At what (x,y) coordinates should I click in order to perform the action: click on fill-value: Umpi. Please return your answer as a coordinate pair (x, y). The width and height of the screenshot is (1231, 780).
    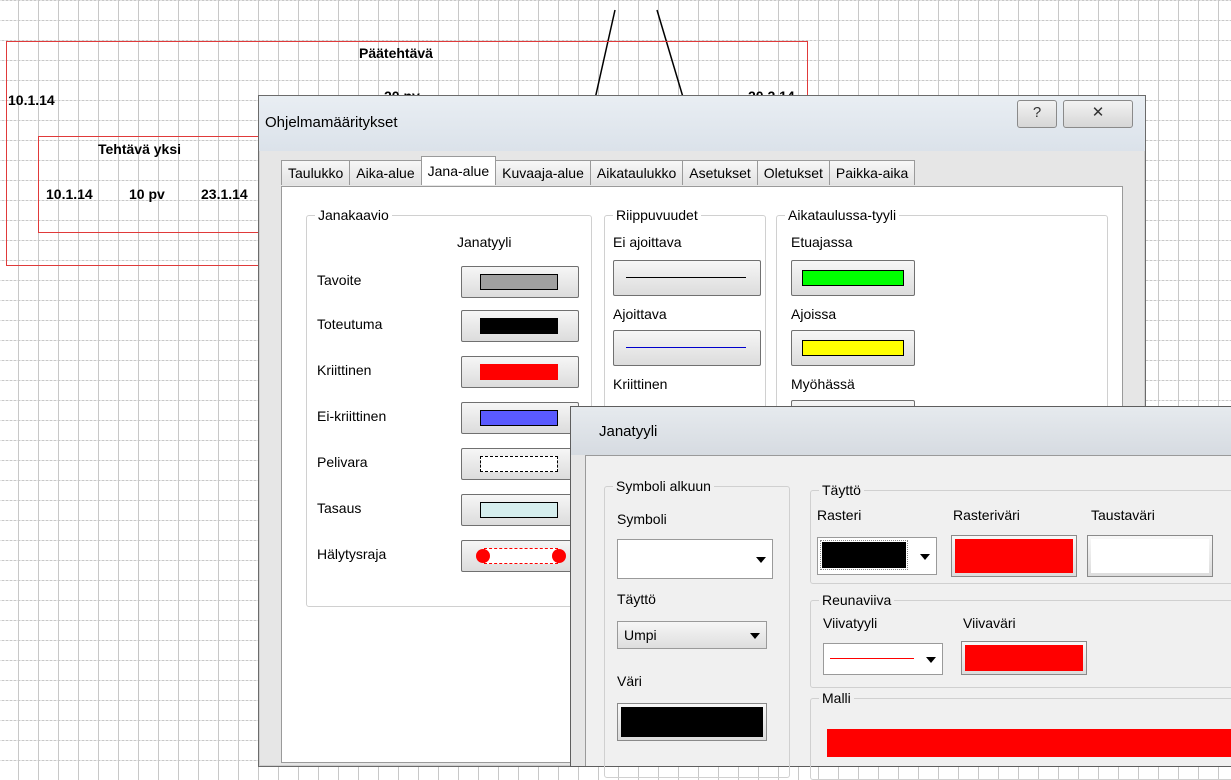
    Looking at the image, I should click on (640, 635).